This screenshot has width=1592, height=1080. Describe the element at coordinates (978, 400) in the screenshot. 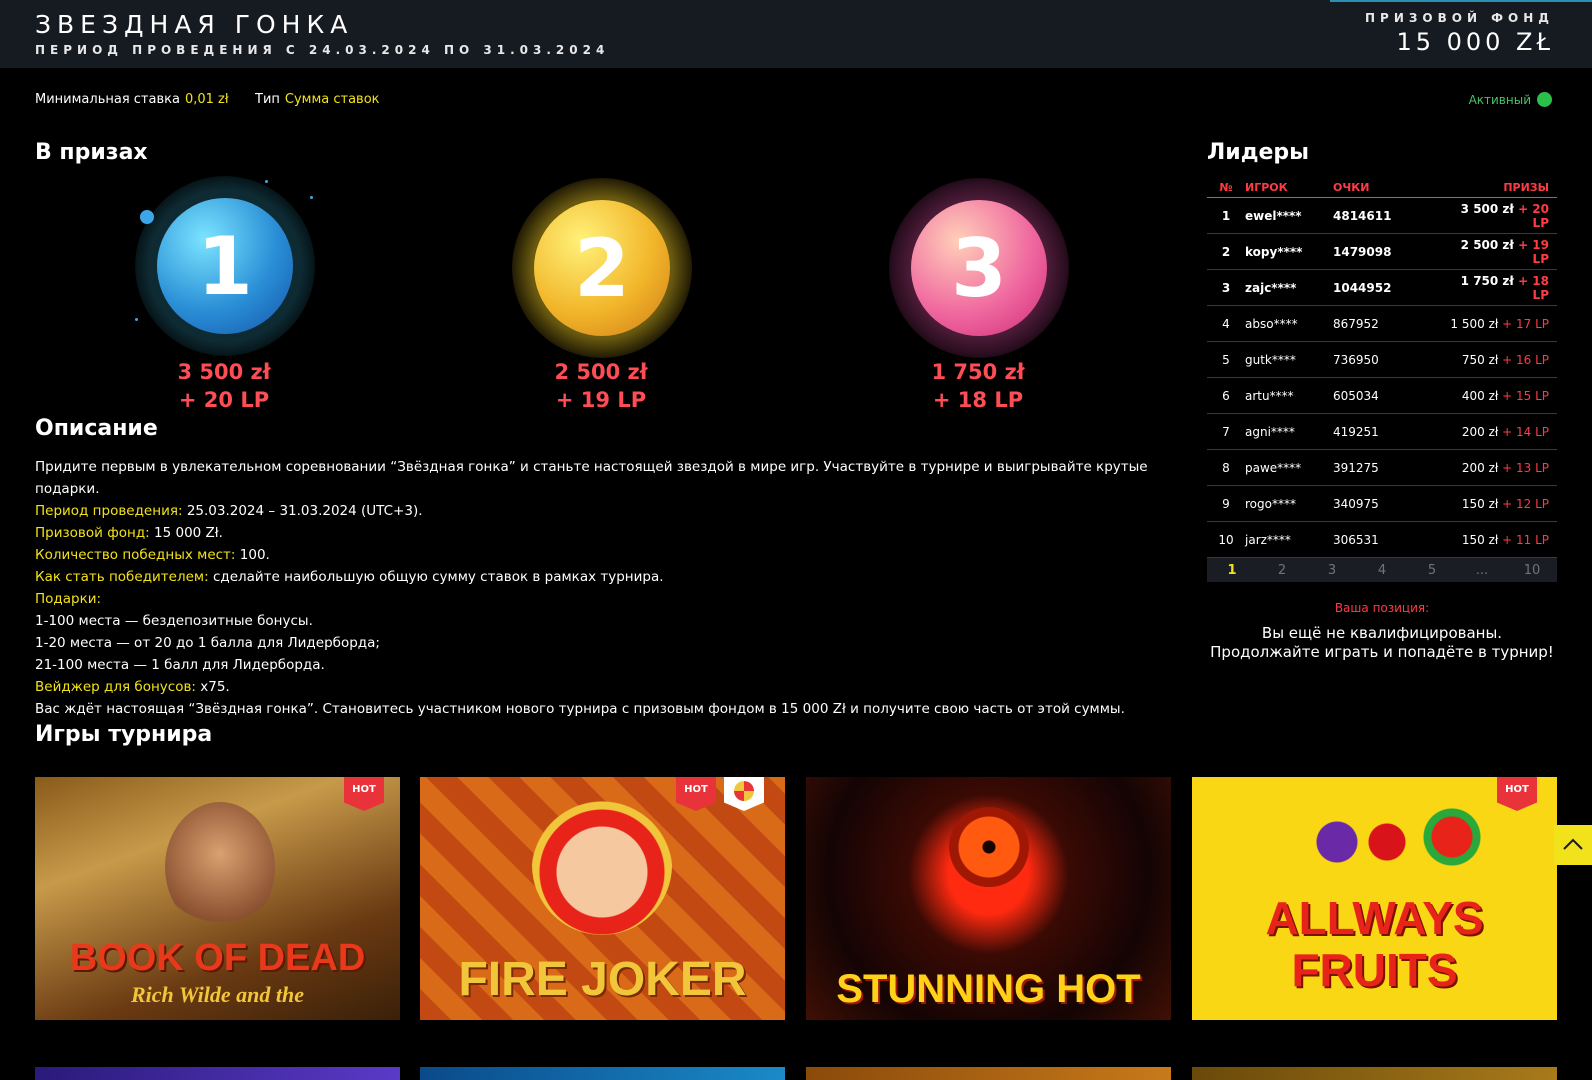

I see `prize-lp: + 18 LP` at that location.